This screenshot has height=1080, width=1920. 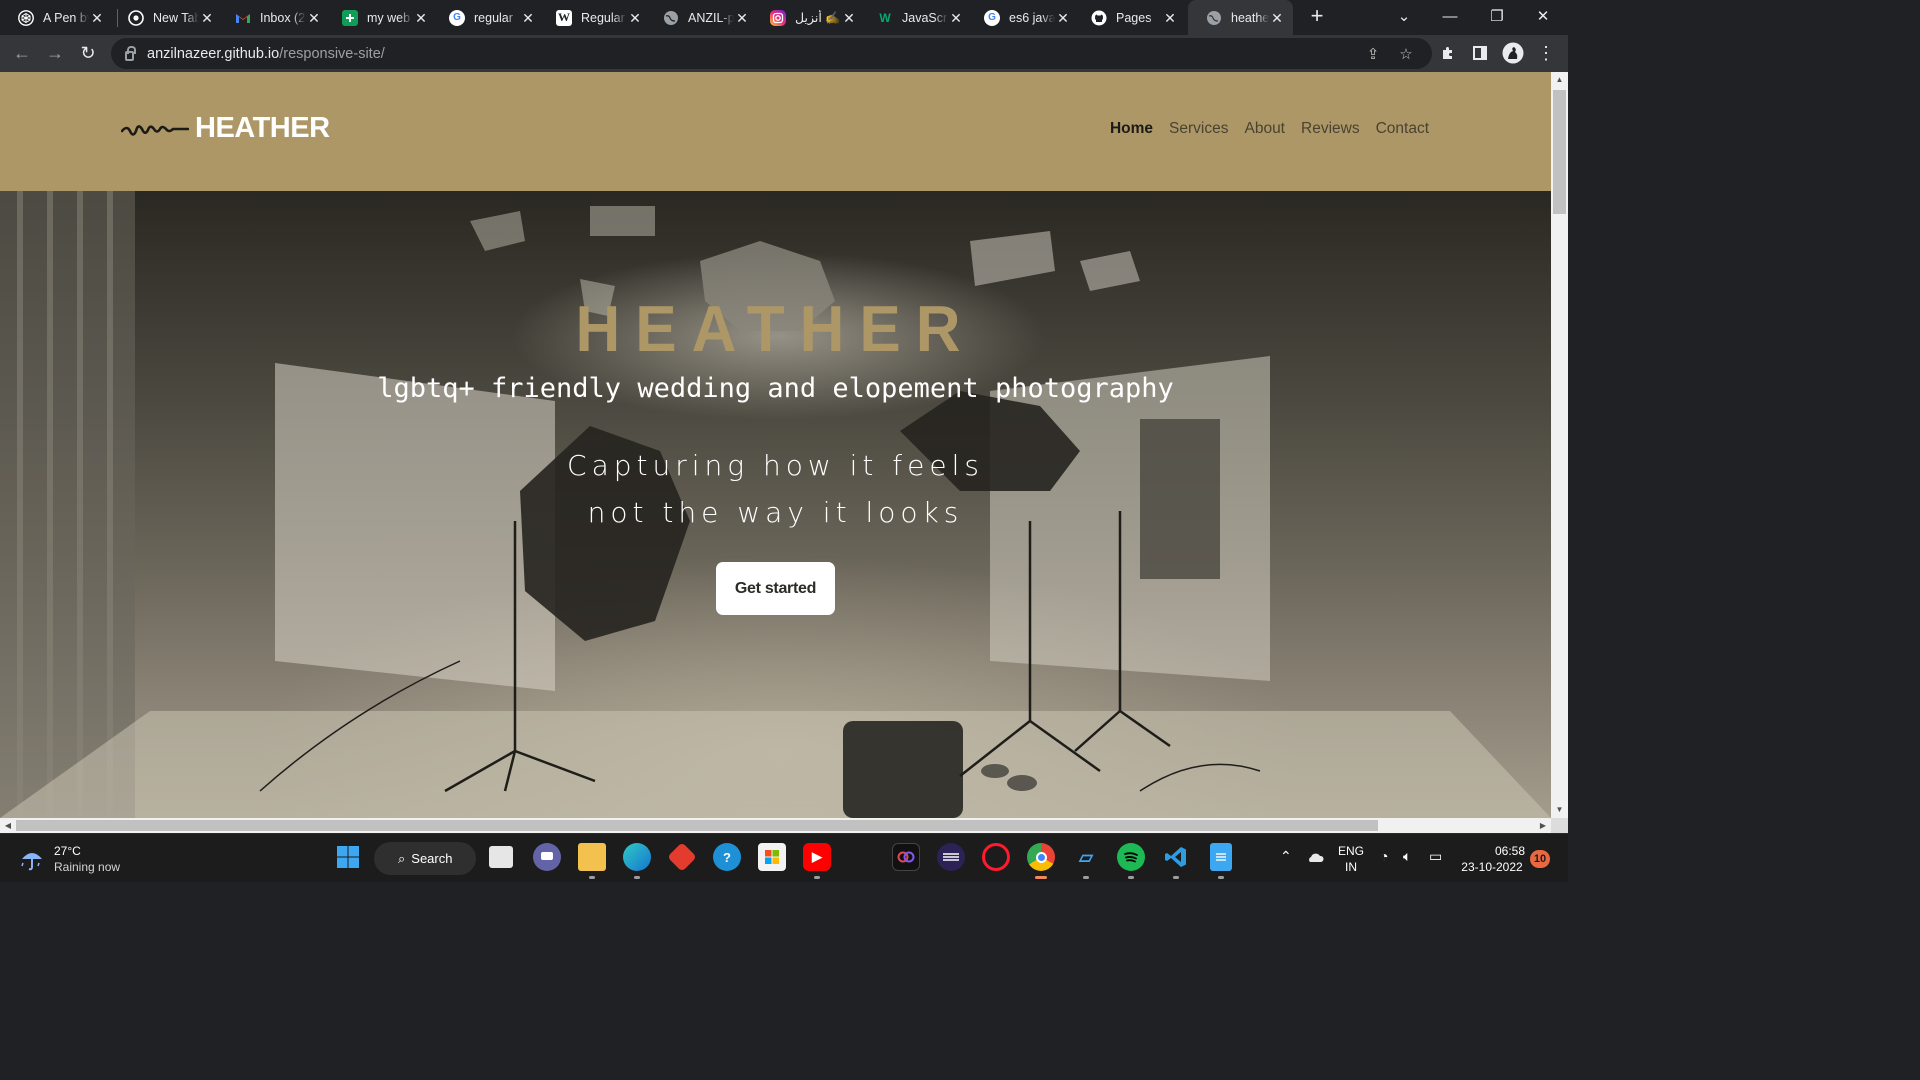 I want to click on tab-github-pages: Pages ✕, so click(x=1129, y=17).